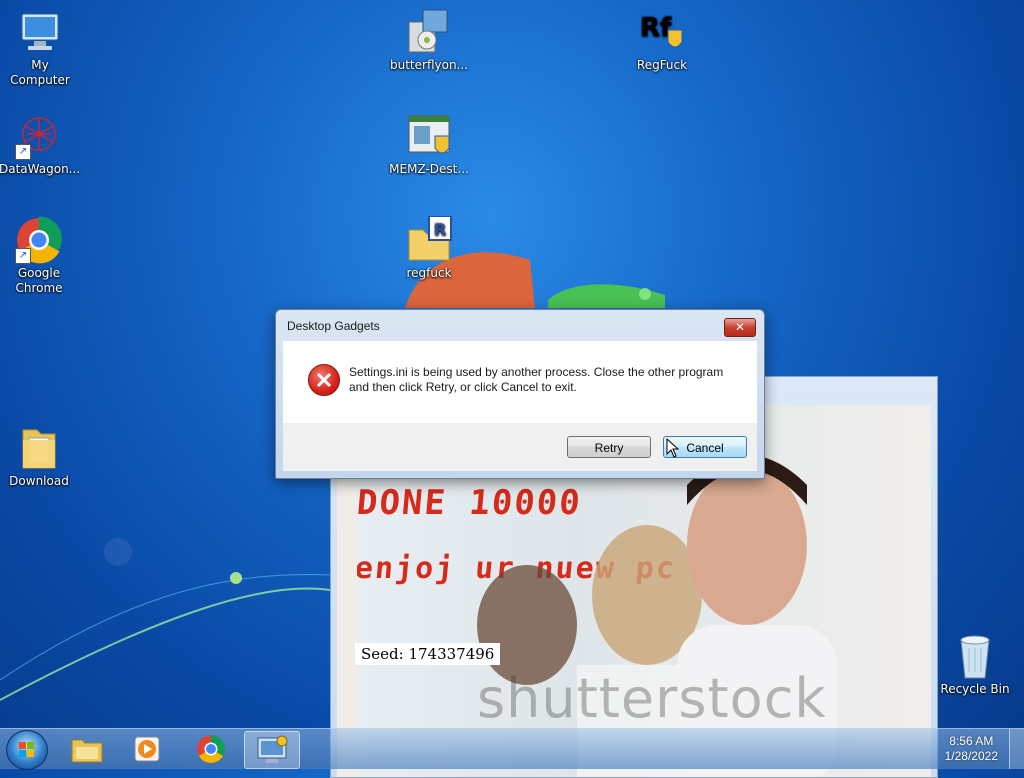 Image resolution: width=1024 pixels, height=778 pixels. What do you see at coordinates (333, 326) in the screenshot?
I see `dialog-title: Desktop Gadgets` at bounding box center [333, 326].